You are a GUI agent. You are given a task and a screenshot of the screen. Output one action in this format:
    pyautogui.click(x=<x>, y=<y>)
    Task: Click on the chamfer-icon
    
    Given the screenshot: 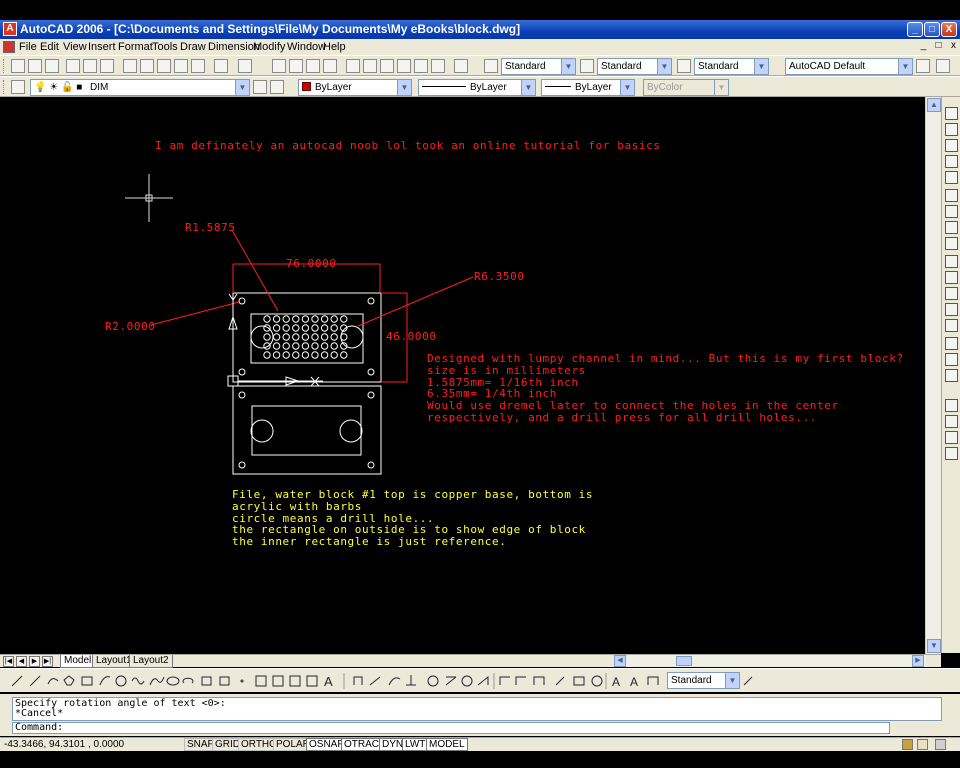 What is the action you would take?
    pyautogui.click(x=951, y=343)
    